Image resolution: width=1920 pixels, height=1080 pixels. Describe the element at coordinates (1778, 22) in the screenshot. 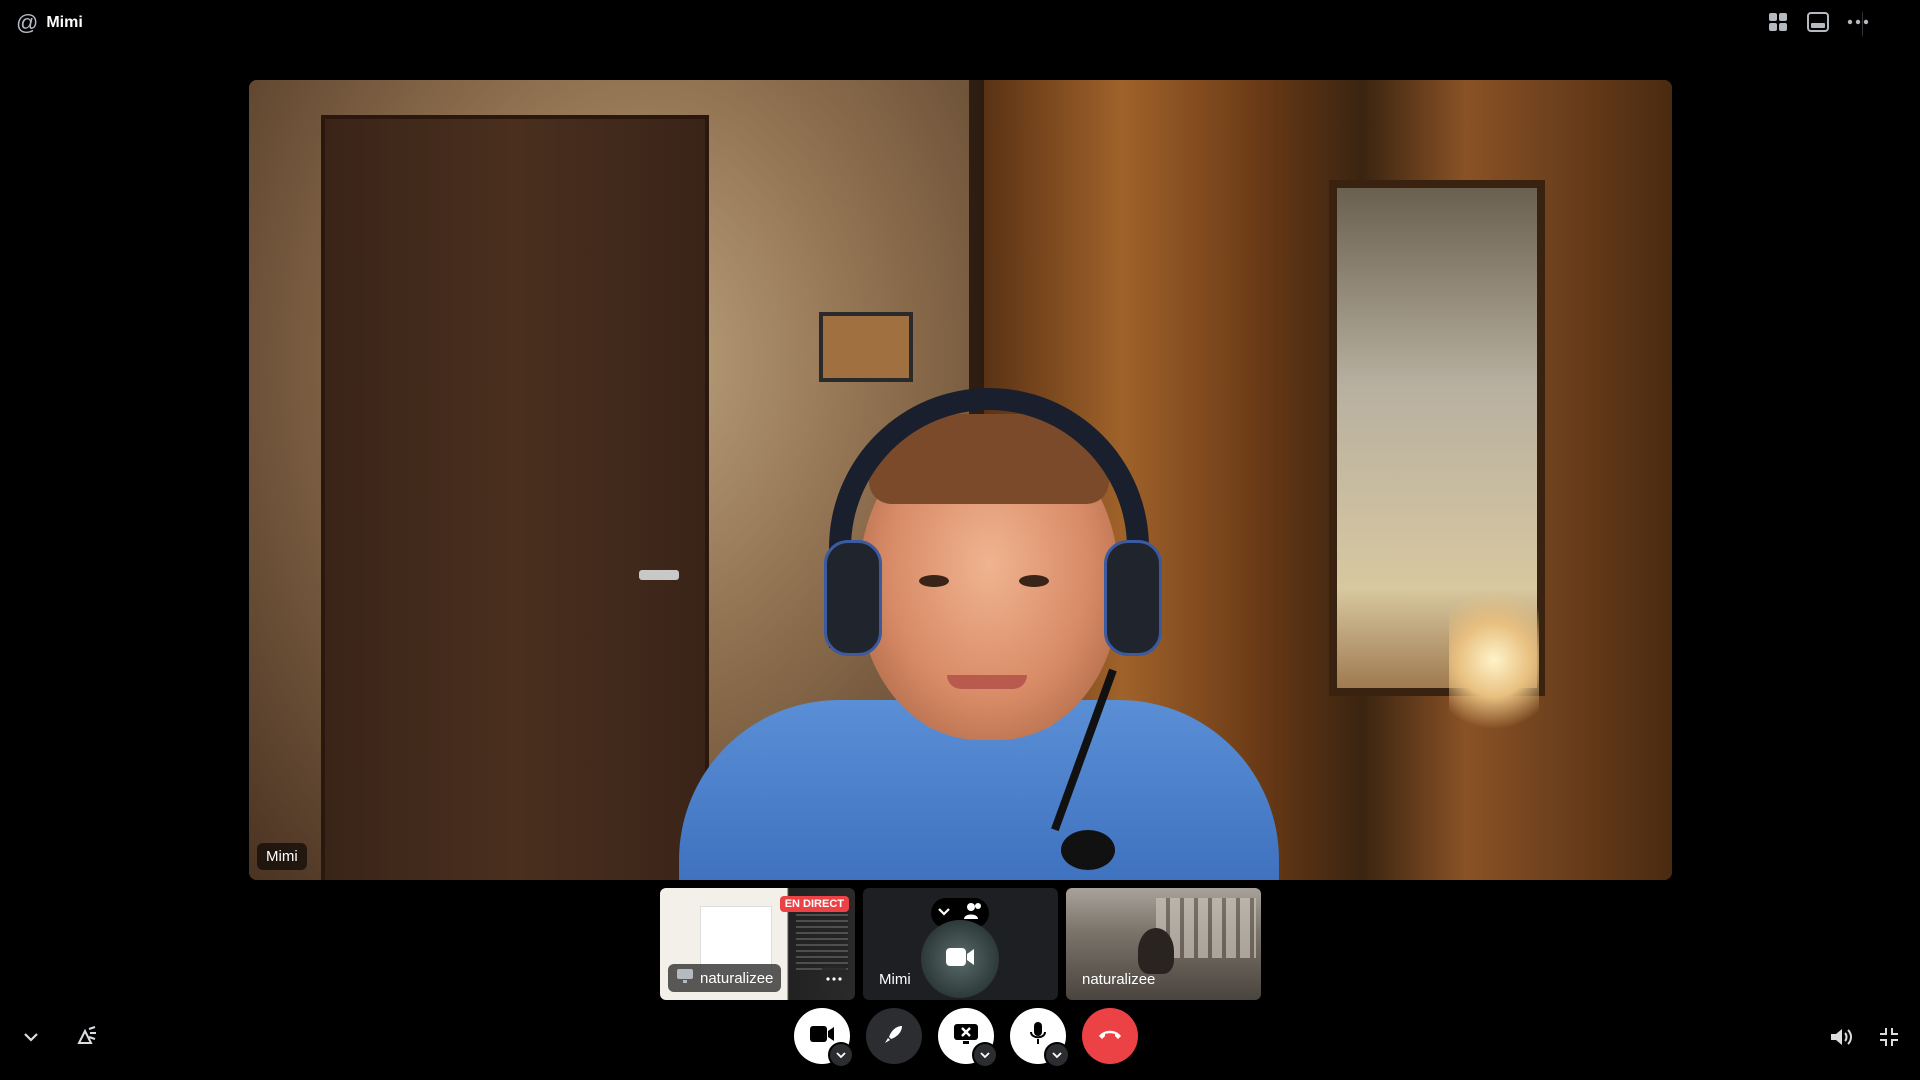

I see `grid-icon` at that location.